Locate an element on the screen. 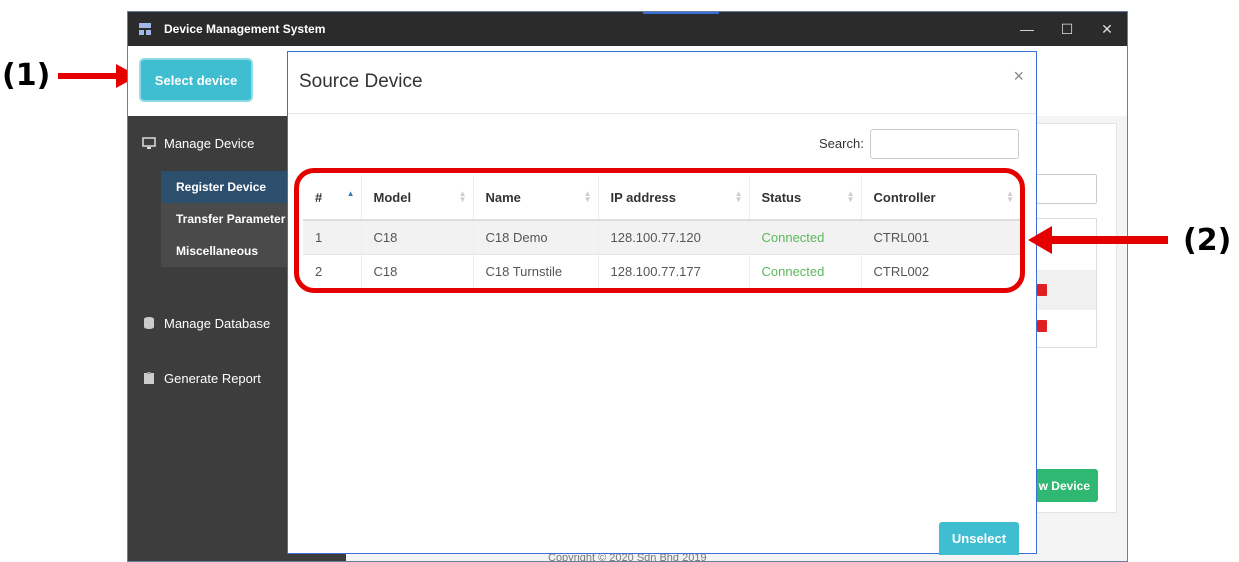  callout-1: (1) is located at coordinates (26, 75).